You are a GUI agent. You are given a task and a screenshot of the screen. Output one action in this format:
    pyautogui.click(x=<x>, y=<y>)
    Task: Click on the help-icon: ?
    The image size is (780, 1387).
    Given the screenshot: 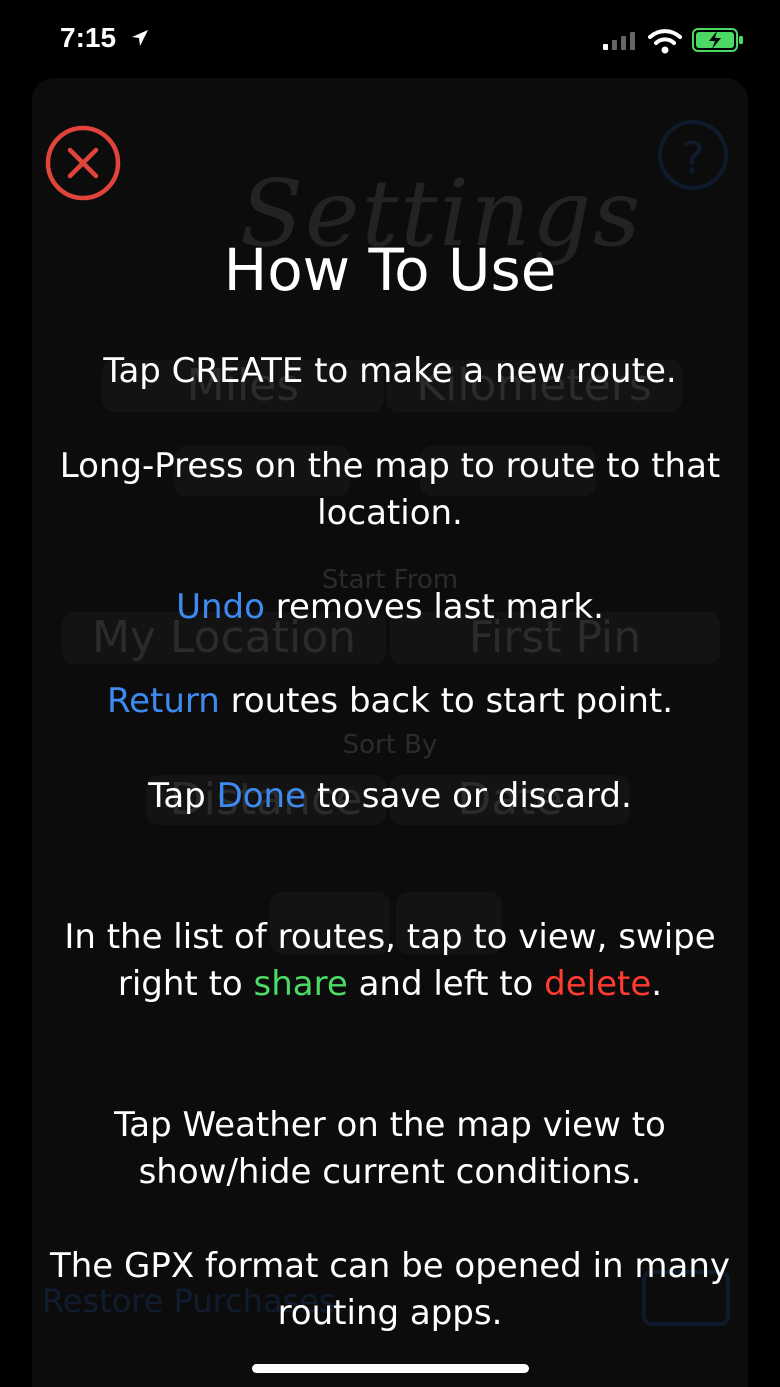 What is the action you would take?
    pyautogui.click(x=693, y=155)
    